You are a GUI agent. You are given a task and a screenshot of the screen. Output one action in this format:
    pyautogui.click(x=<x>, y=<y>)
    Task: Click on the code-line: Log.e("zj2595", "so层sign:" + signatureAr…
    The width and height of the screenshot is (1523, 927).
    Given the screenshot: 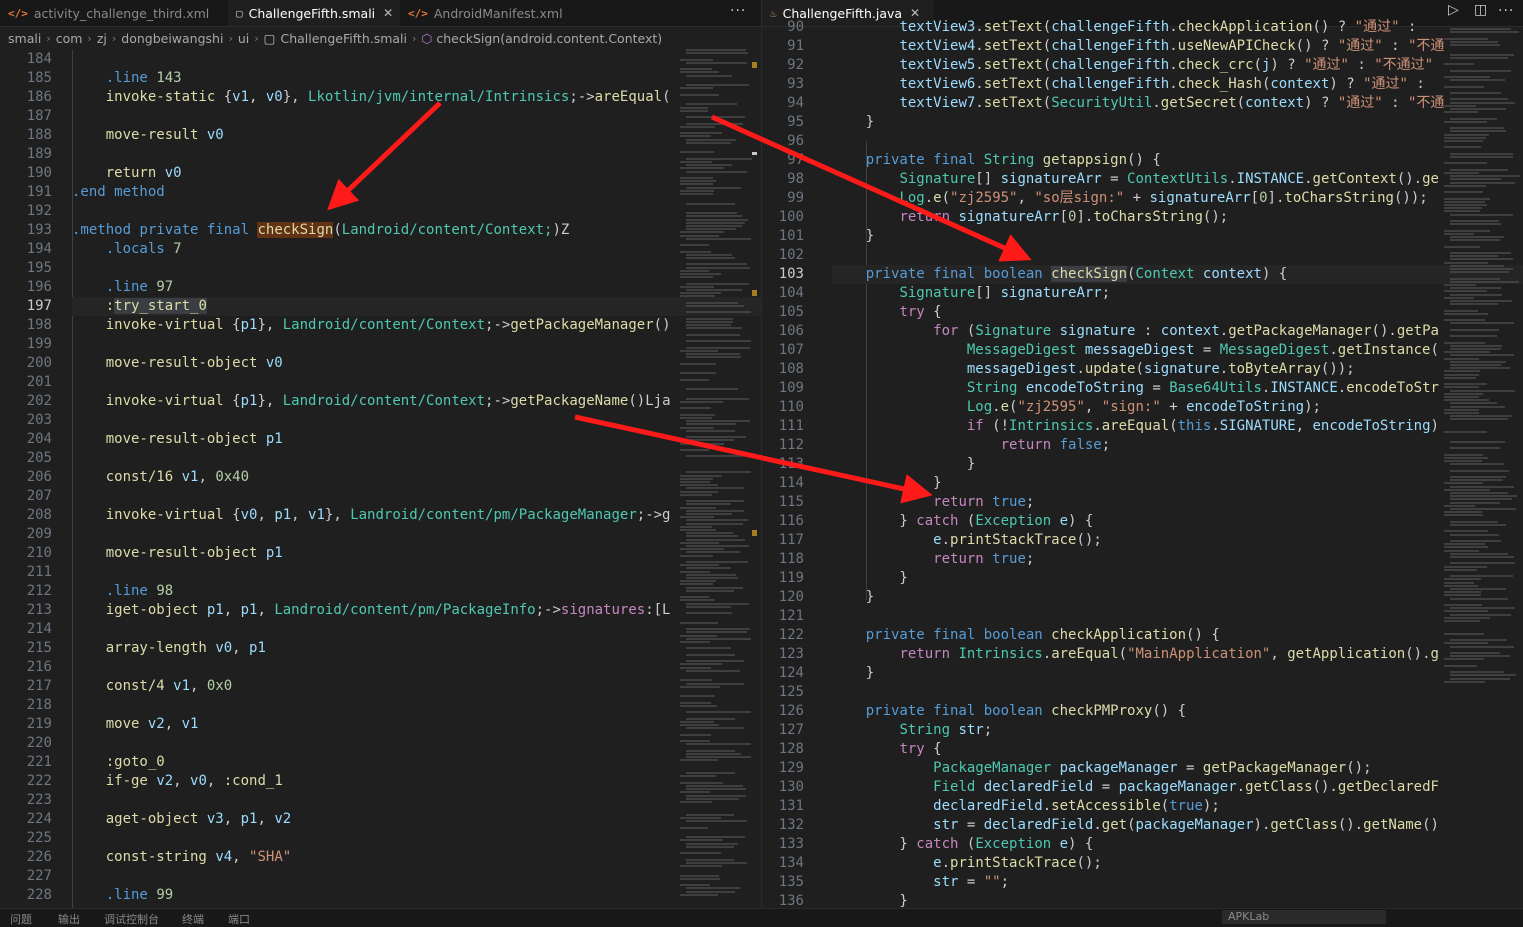 What is the action you would take?
    pyautogui.click(x=1163, y=198)
    